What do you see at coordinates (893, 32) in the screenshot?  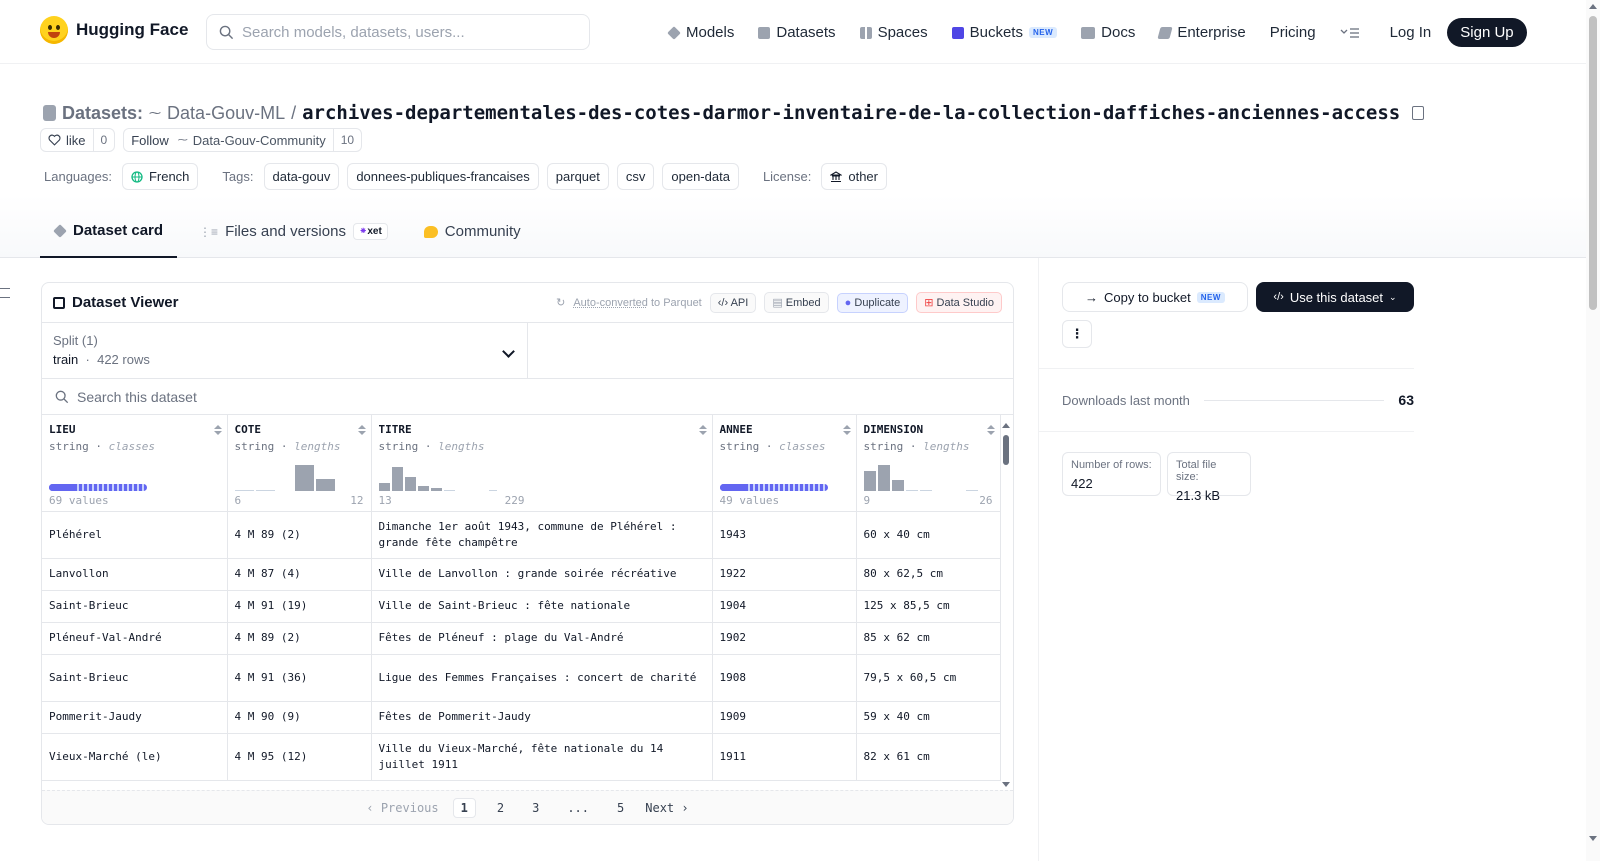 I see `nav-spaces: Spaces` at bounding box center [893, 32].